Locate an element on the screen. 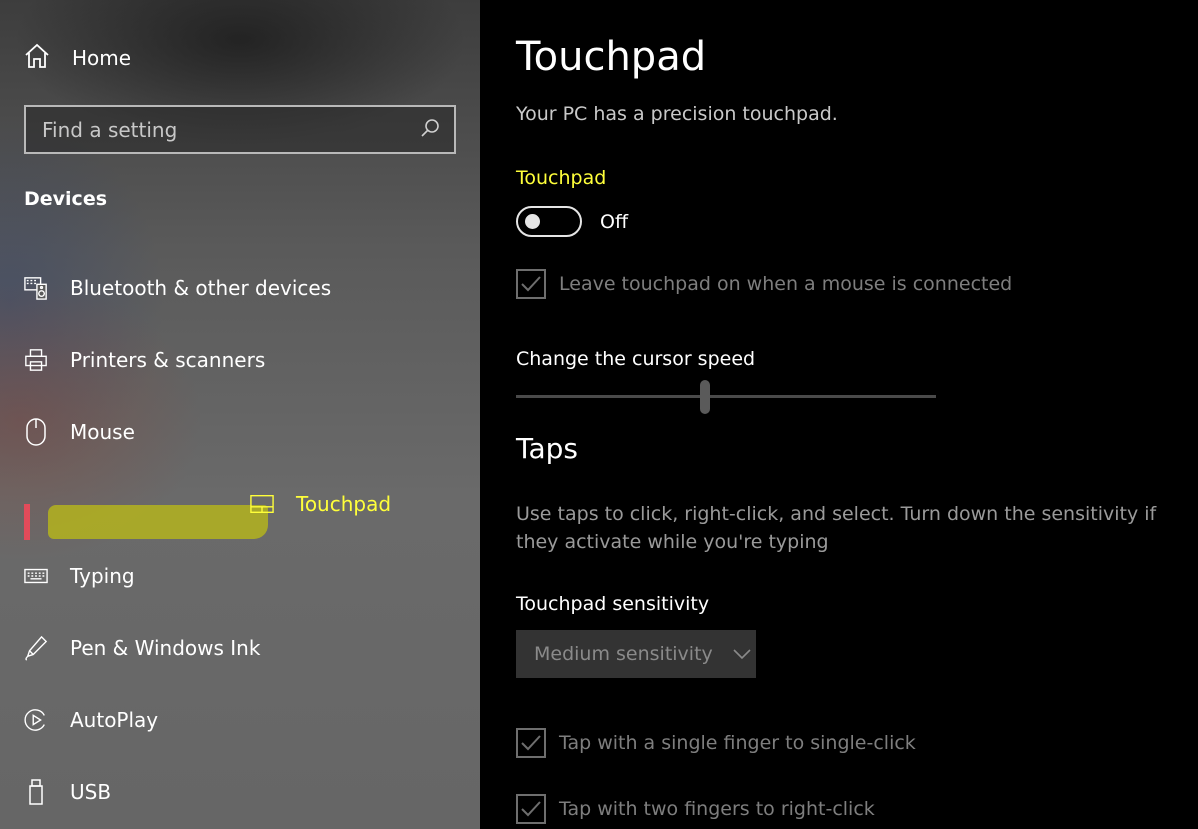 This screenshot has width=1198, height=829. marker-highlight is located at coordinates (158, 522).